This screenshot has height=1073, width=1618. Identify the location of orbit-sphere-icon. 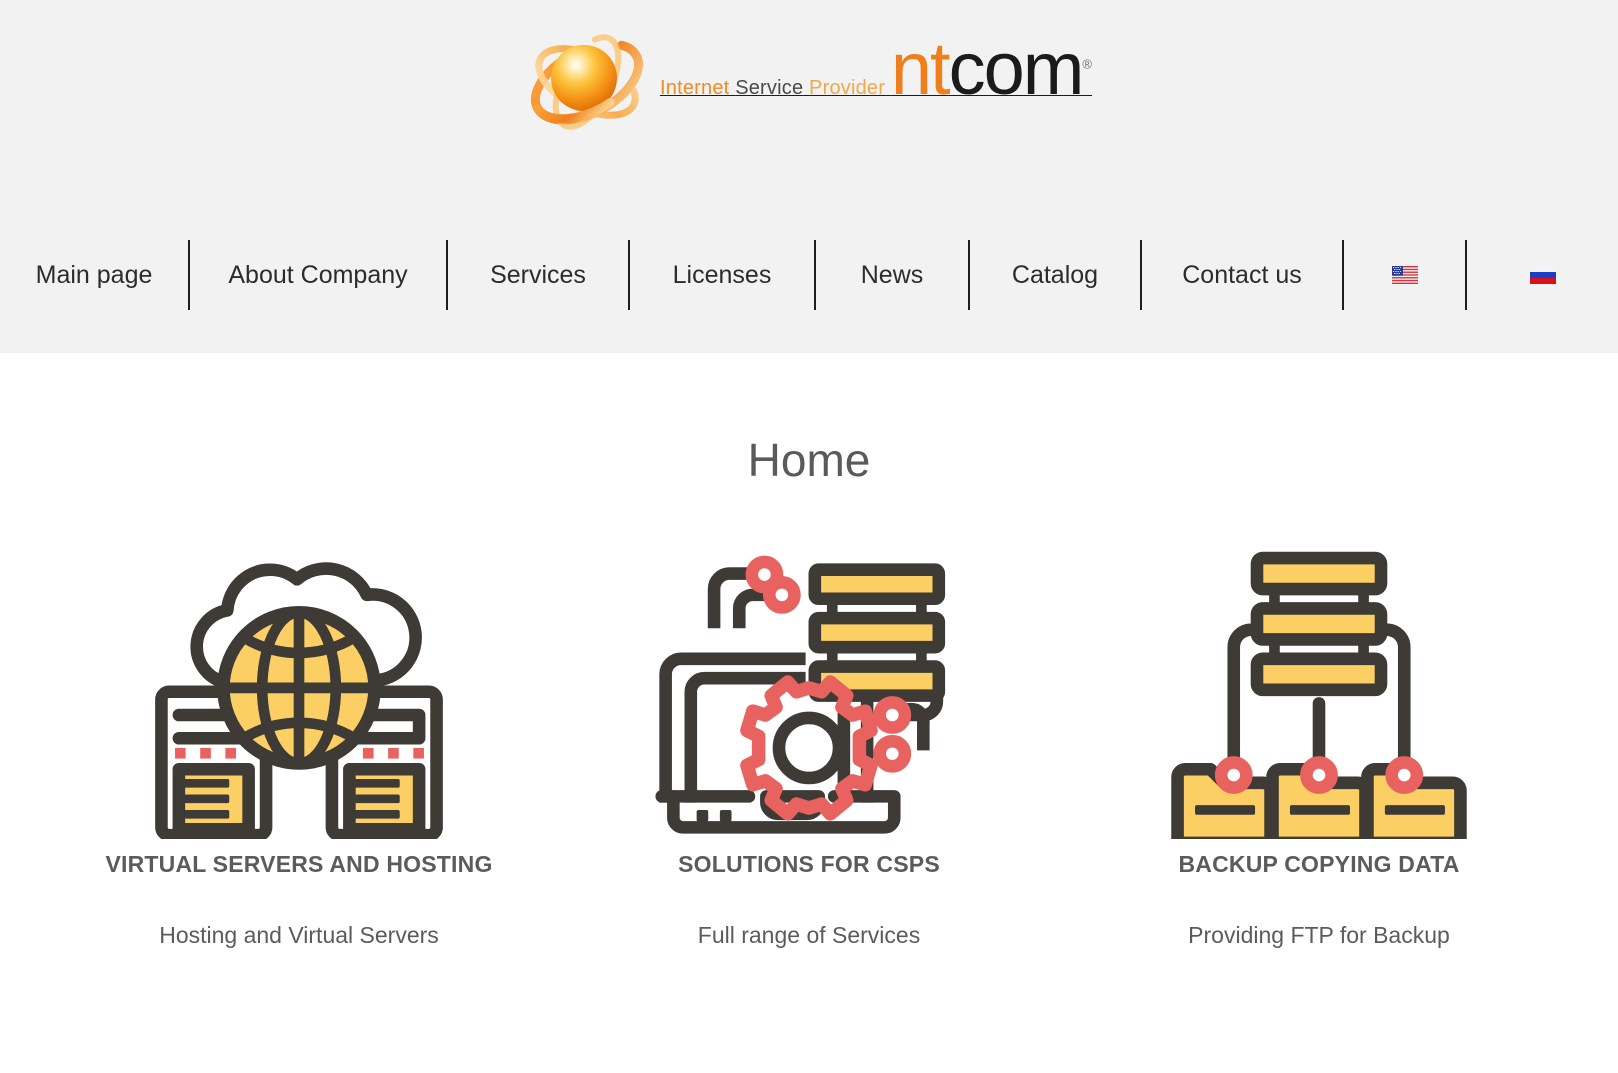
(587, 82).